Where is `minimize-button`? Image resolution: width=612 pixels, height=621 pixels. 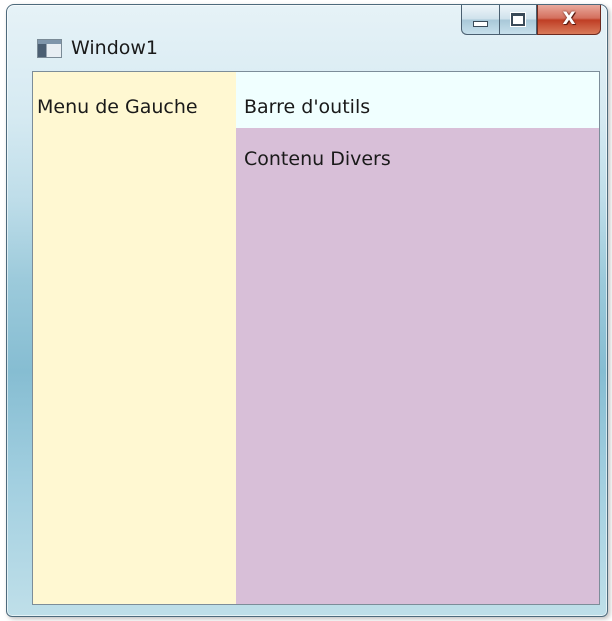
minimize-button is located at coordinates (480, 20).